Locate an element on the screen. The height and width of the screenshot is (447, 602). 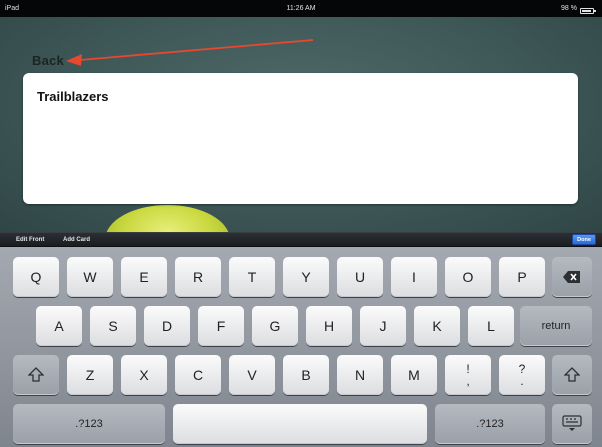
status-bar: iPad 11:26 AM 98 % is located at coordinates (301, 8).